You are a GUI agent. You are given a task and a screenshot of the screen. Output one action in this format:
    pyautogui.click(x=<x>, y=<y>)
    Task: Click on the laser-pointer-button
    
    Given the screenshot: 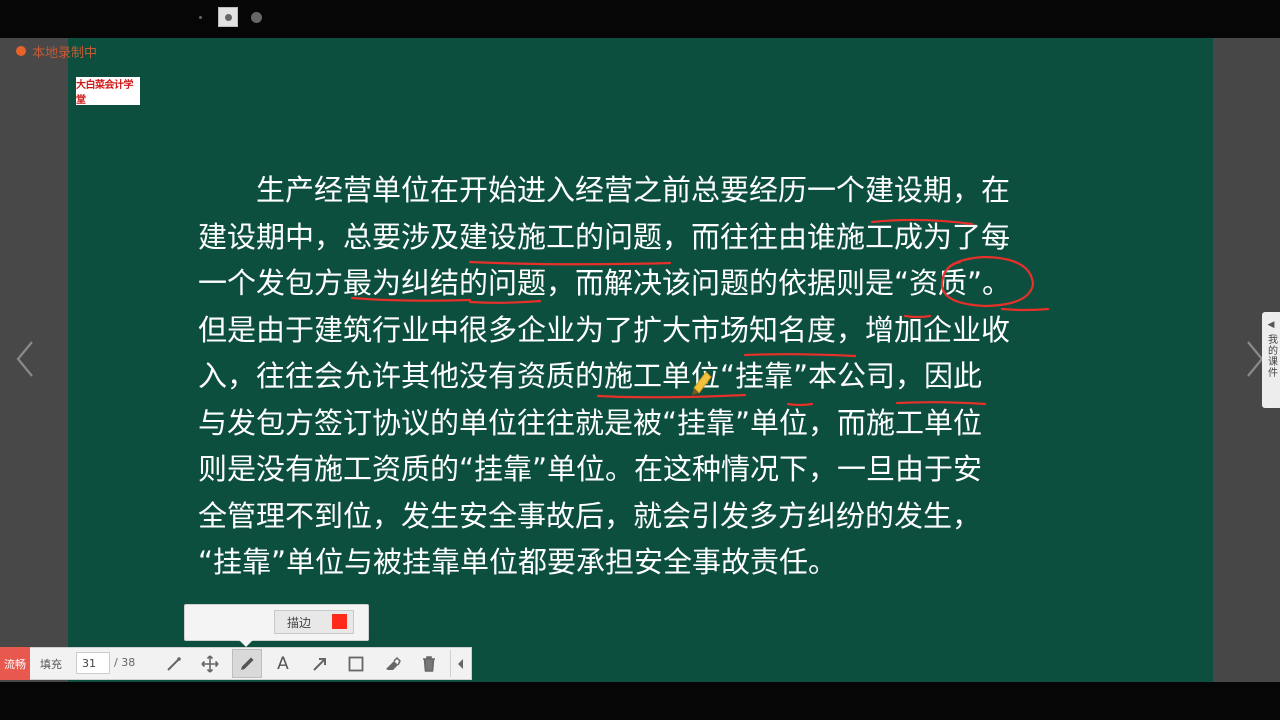 What is the action you would take?
    pyautogui.click(x=174, y=663)
    